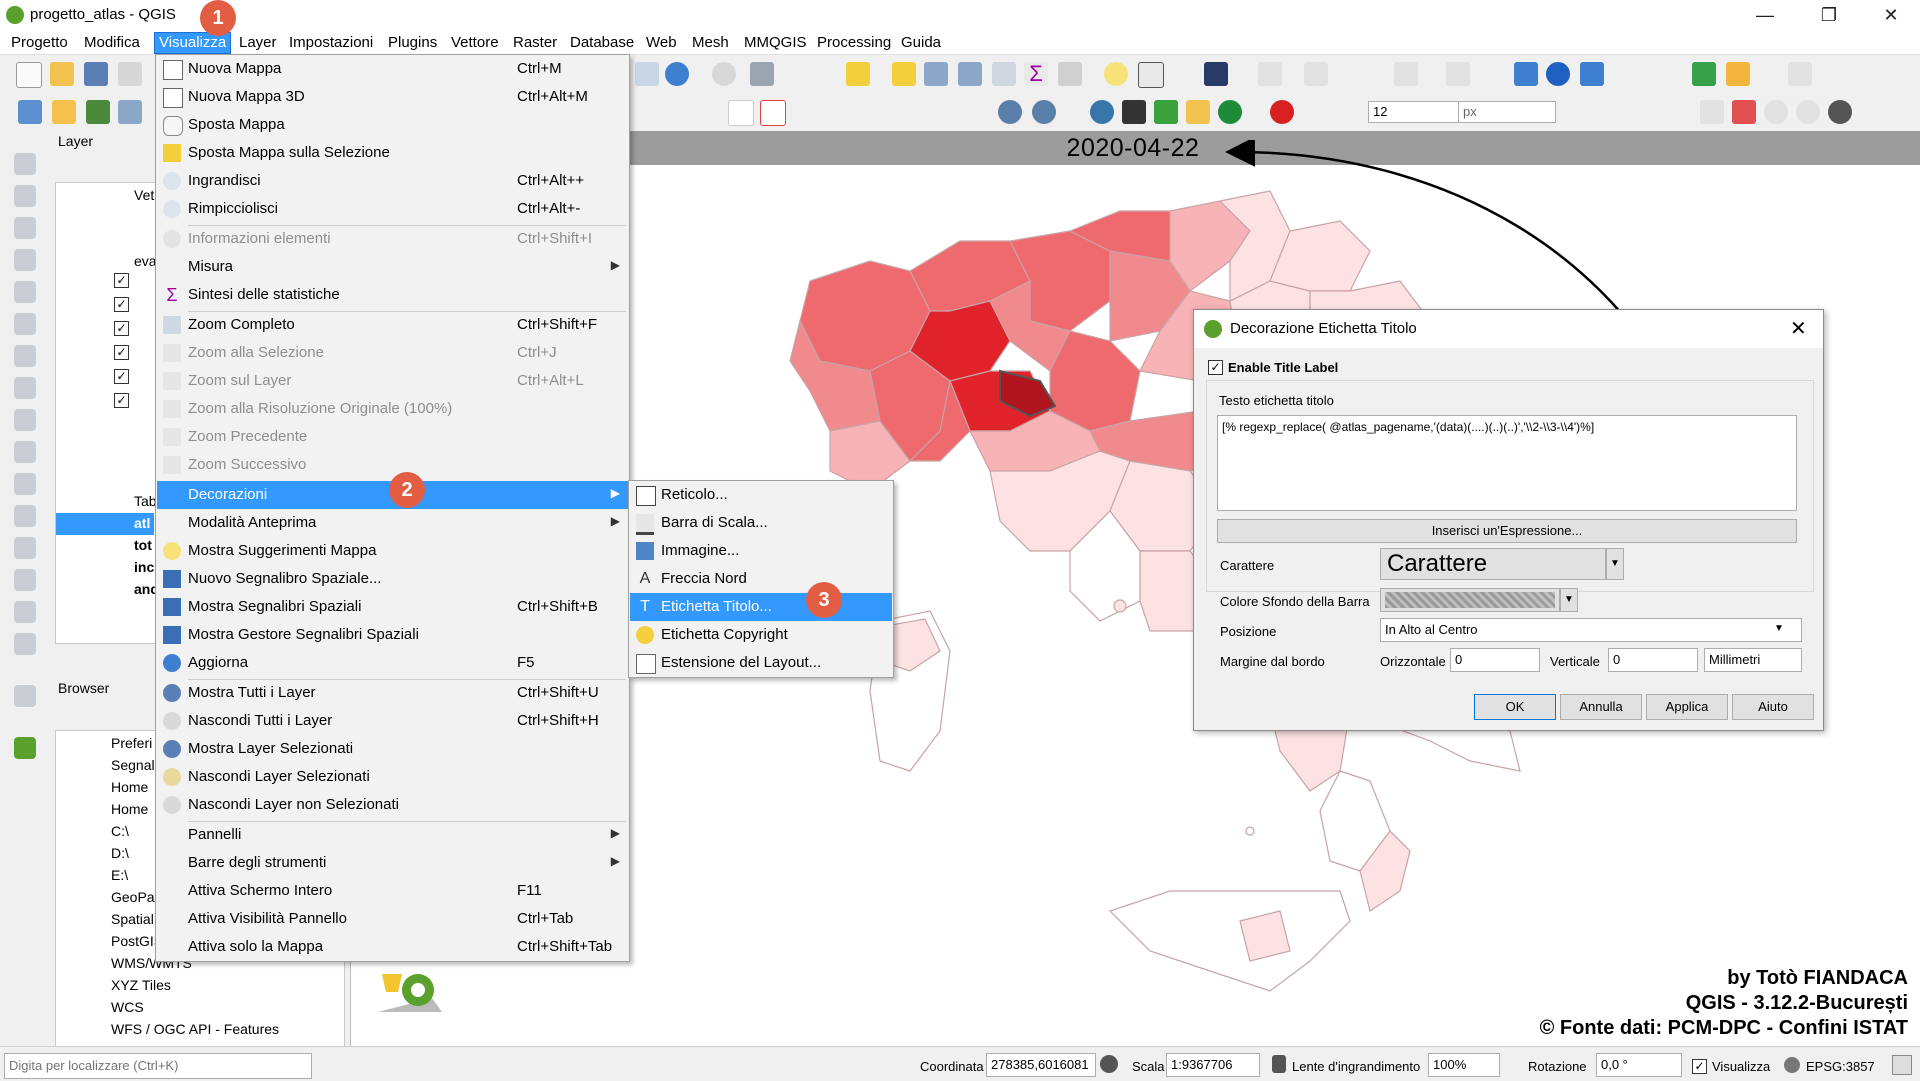 This screenshot has width=1920, height=1081. Describe the element at coordinates (392, 947) in the screenshot. I see `menu-item-map-only: Attiva solo la Mappa Ctrl+Shift+Tab` at that location.